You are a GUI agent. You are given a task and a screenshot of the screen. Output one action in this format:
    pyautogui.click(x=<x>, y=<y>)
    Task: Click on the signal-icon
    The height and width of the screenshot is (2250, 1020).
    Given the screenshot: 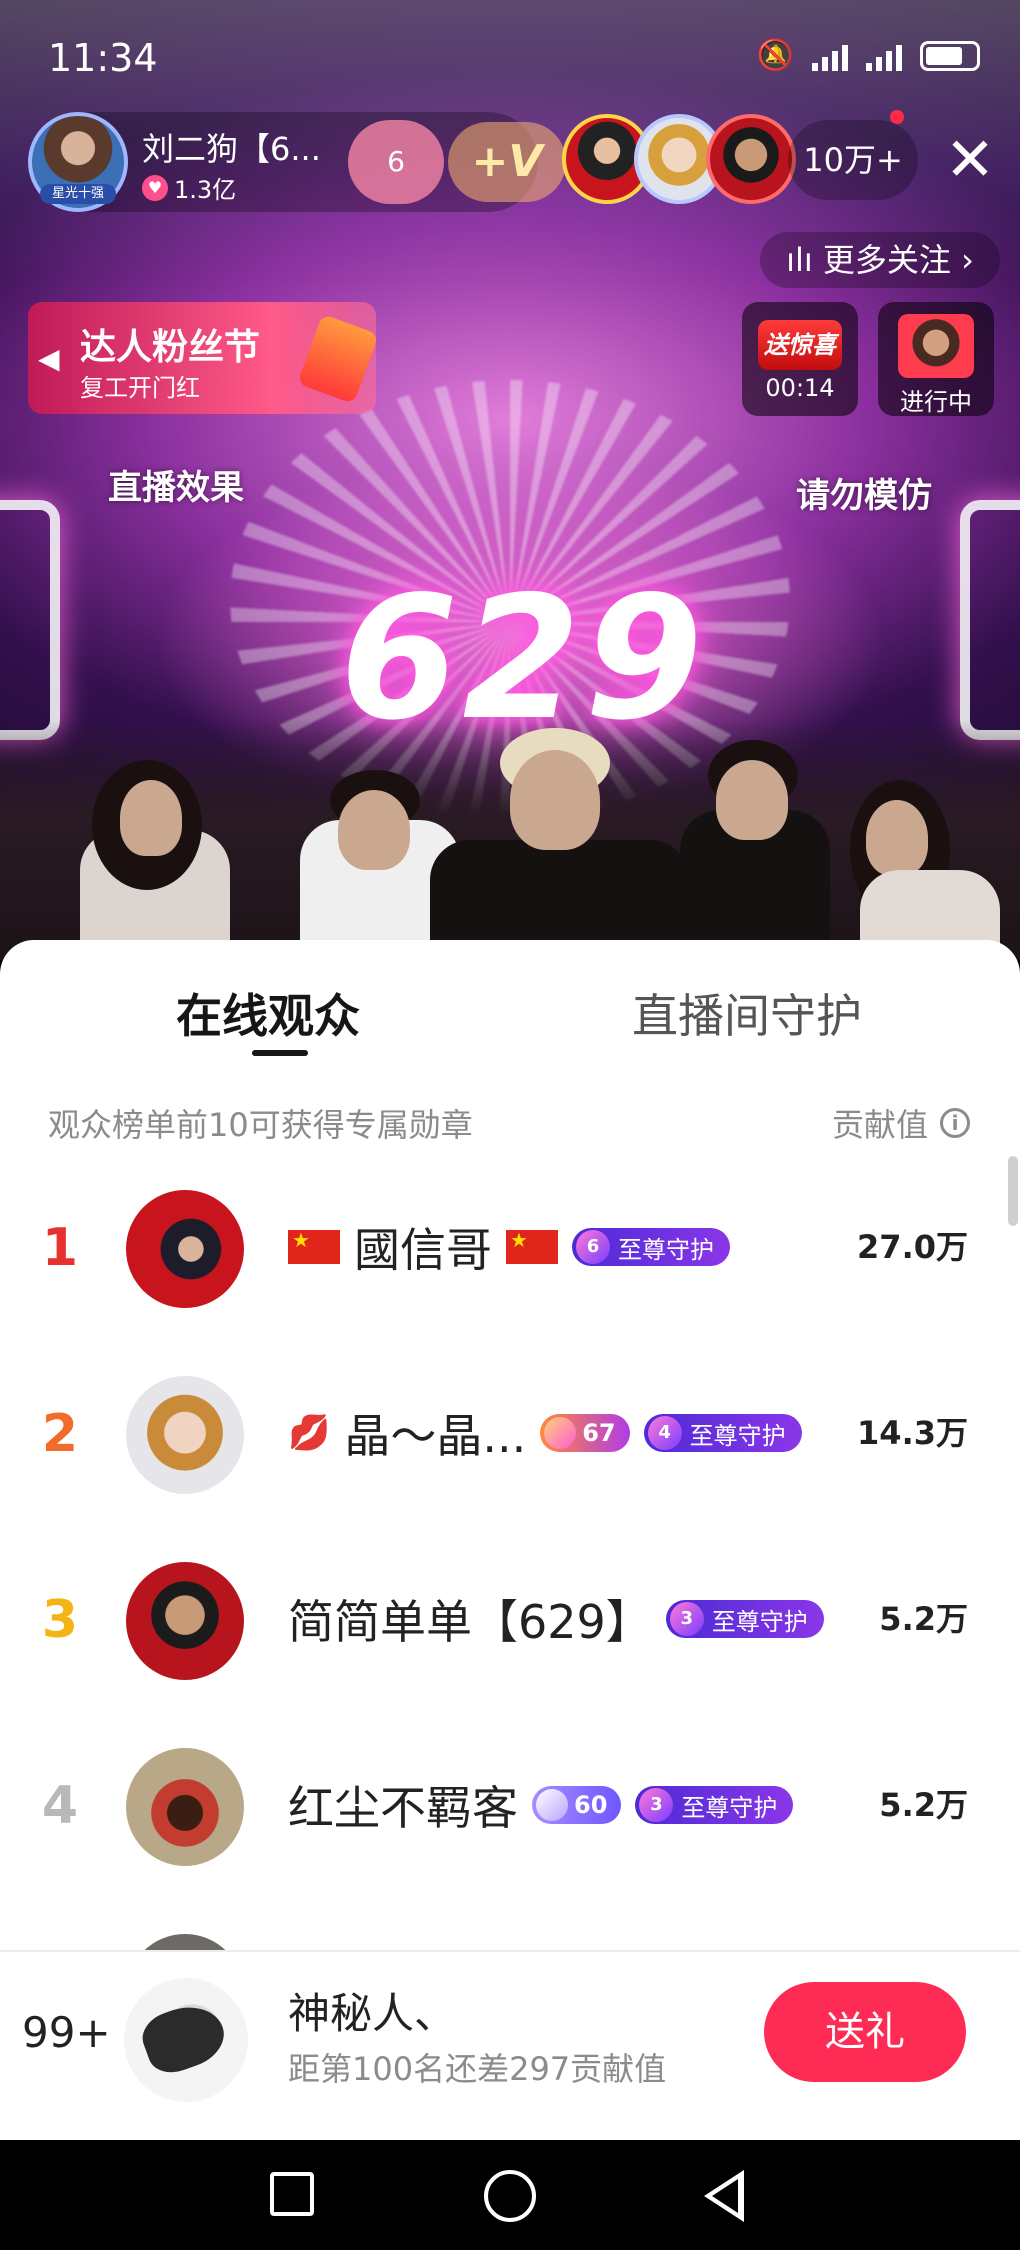 What is the action you would take?
    pyautogui.click(x=830, y=56)
    